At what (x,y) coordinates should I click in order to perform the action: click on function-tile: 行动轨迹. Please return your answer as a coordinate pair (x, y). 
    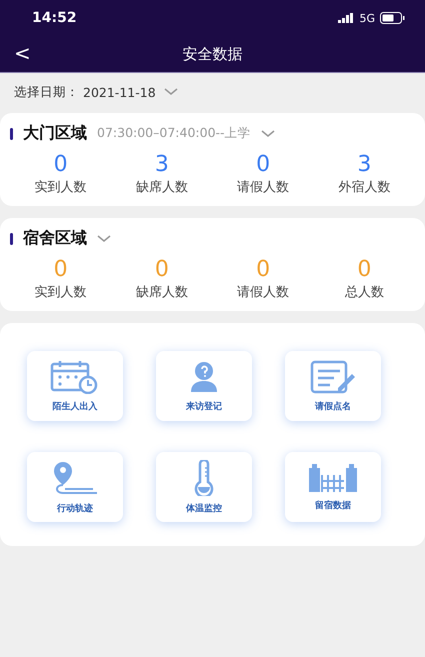
    Looking at the image, I should click on (75, 487).